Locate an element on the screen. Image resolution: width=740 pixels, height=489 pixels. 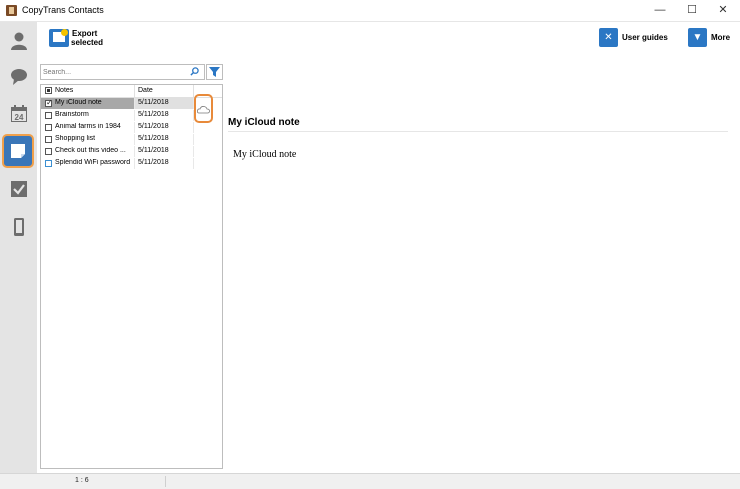
status-count: 1 : 6 is located at coordinates (82, 480).